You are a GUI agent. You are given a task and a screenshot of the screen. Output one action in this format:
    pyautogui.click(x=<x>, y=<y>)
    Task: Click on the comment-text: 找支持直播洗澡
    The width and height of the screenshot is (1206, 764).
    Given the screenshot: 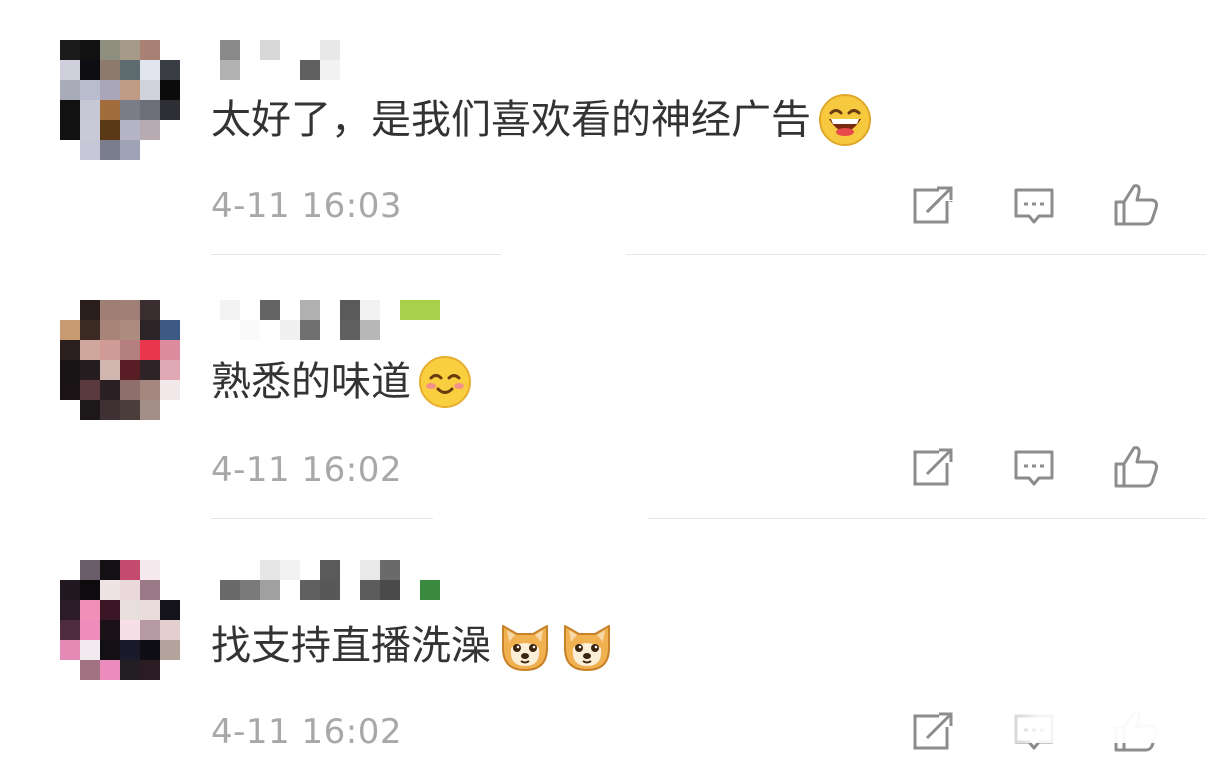 What is the action you would take?
    pyautogui.click(x=413, y=646)
    